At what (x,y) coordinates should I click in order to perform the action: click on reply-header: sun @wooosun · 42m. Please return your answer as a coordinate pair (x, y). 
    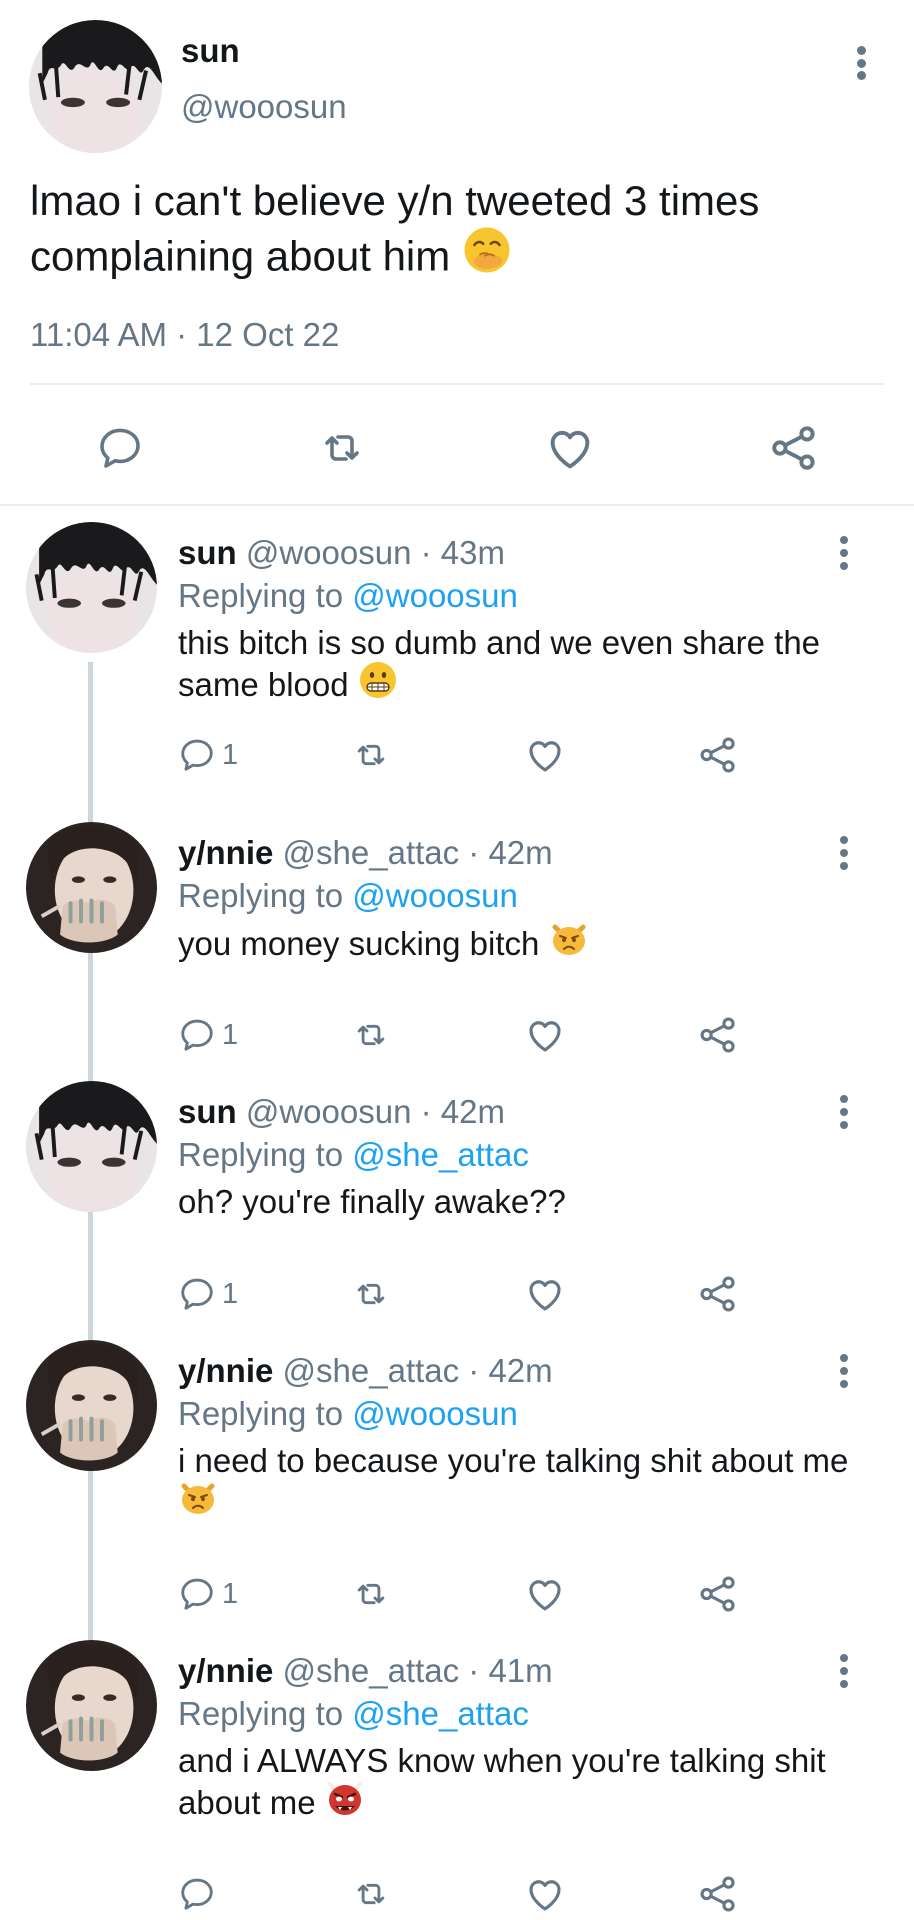
    Looking at the image, I should click on (341, 1112).